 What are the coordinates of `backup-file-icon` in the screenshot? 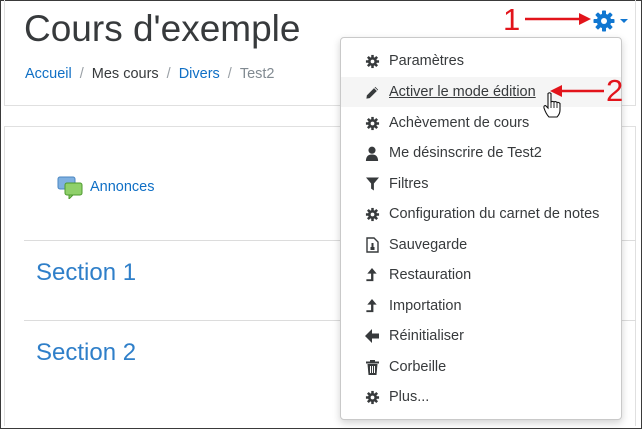 It's located at (372, 245).